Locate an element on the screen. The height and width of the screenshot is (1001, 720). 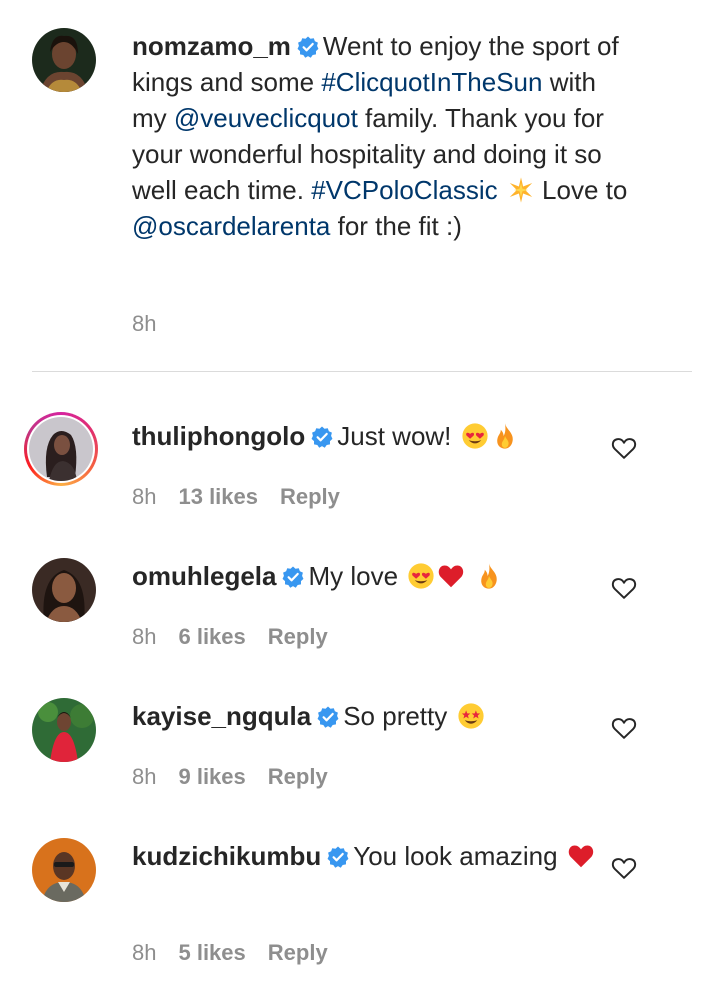
sparkle-icon is located at coordinates (521, 190).